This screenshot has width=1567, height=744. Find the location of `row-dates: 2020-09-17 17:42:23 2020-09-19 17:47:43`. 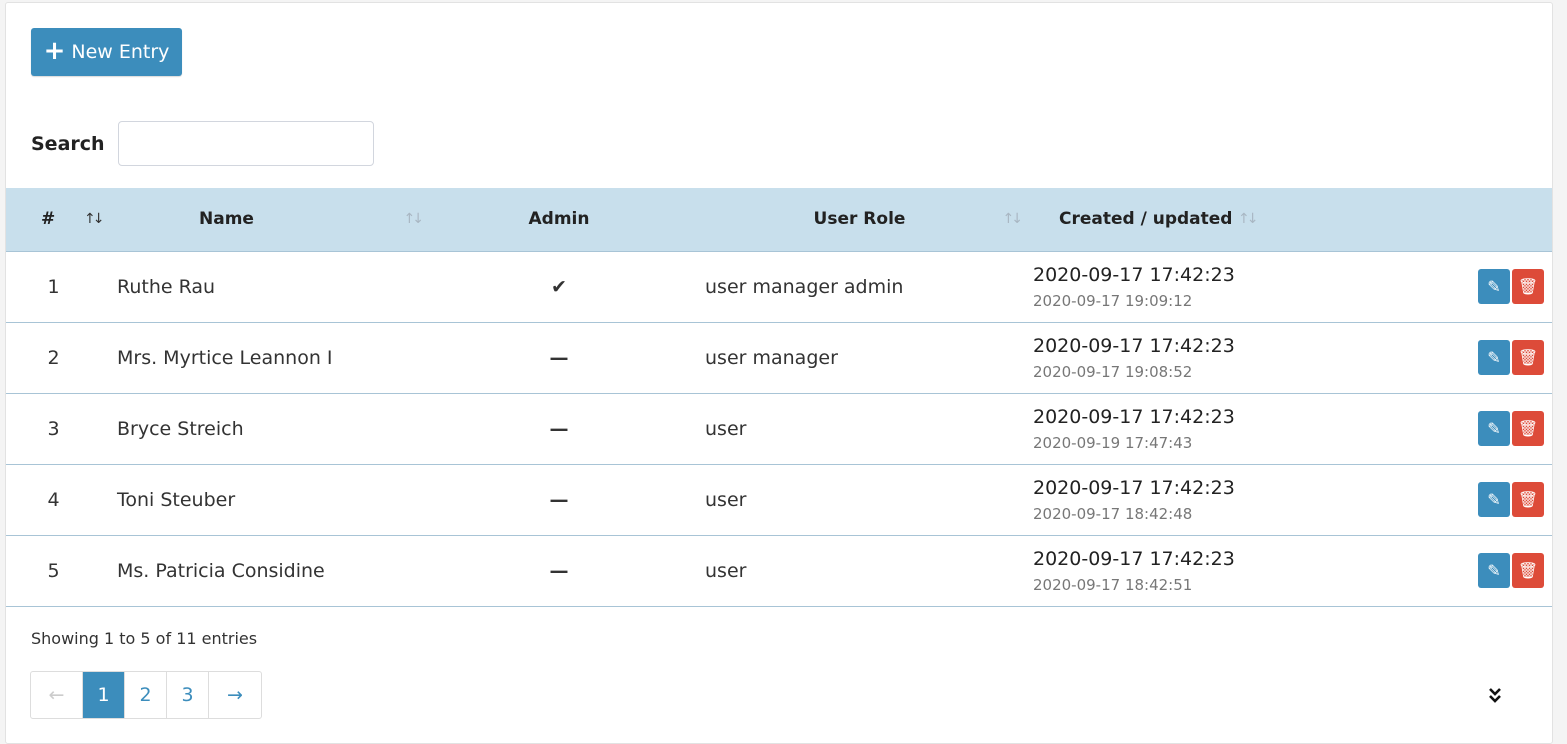

row-dates: 2020-09-17 17:42:23 2020-09-19 17:47:43 is located at coordinates (1182, 428).